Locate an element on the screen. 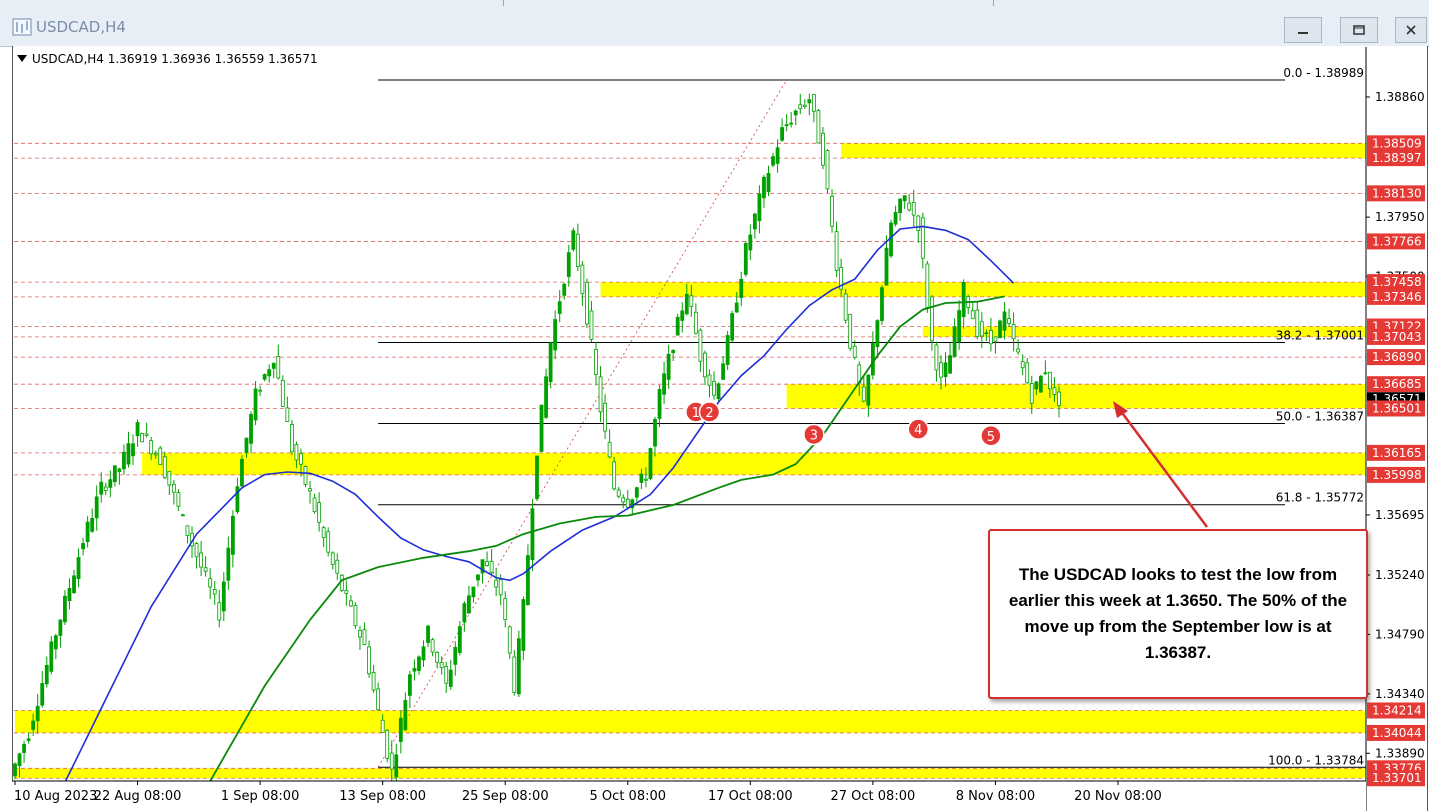 The image size is (1429, 811). price-tick-label: 1.33890 is located at coordinates (1400, 753).